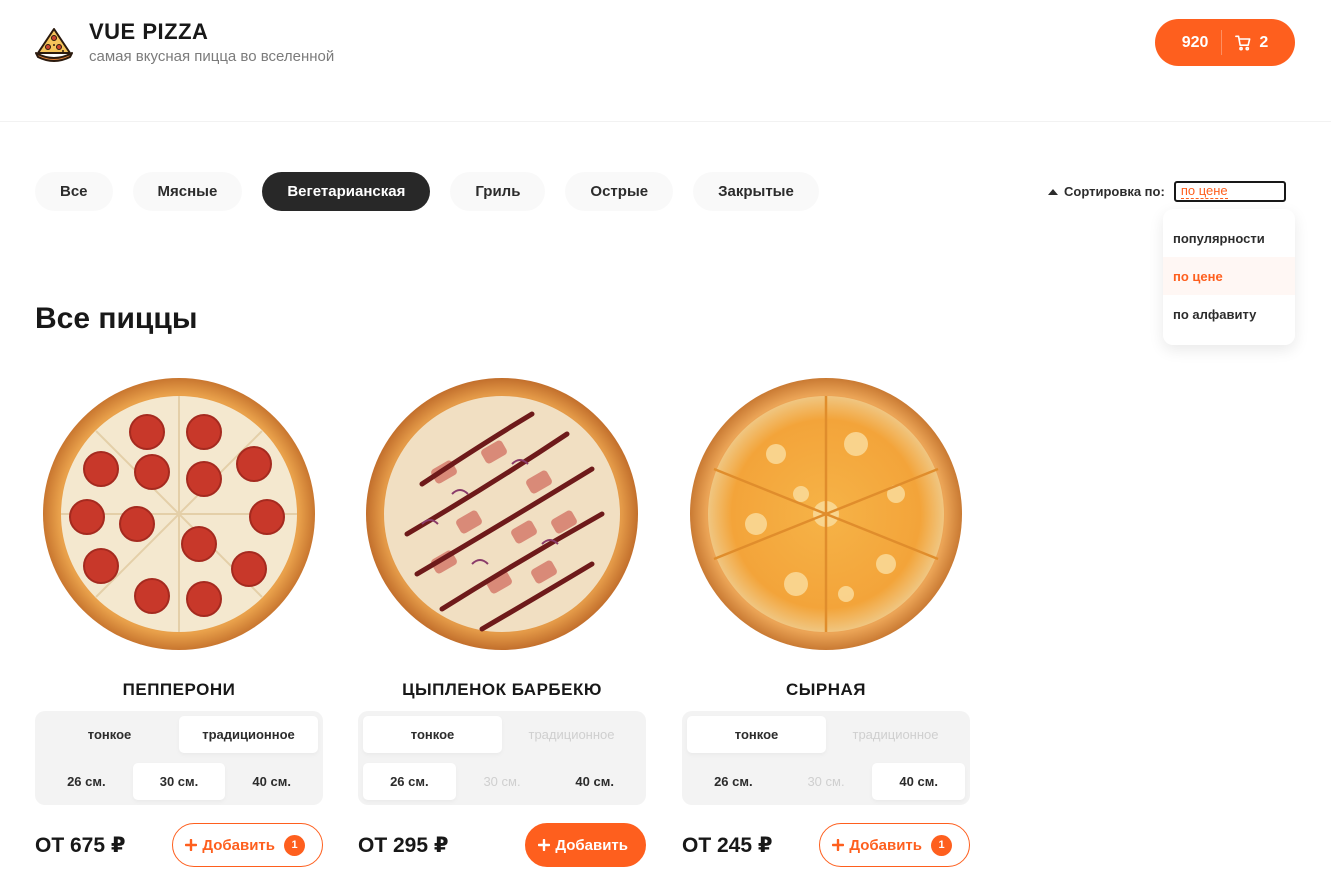 This screenshot has height=896, width=1331. Describe the element at coordinates (1229, 191) in the screenshot. I see `sort-select: по цене` at that location.